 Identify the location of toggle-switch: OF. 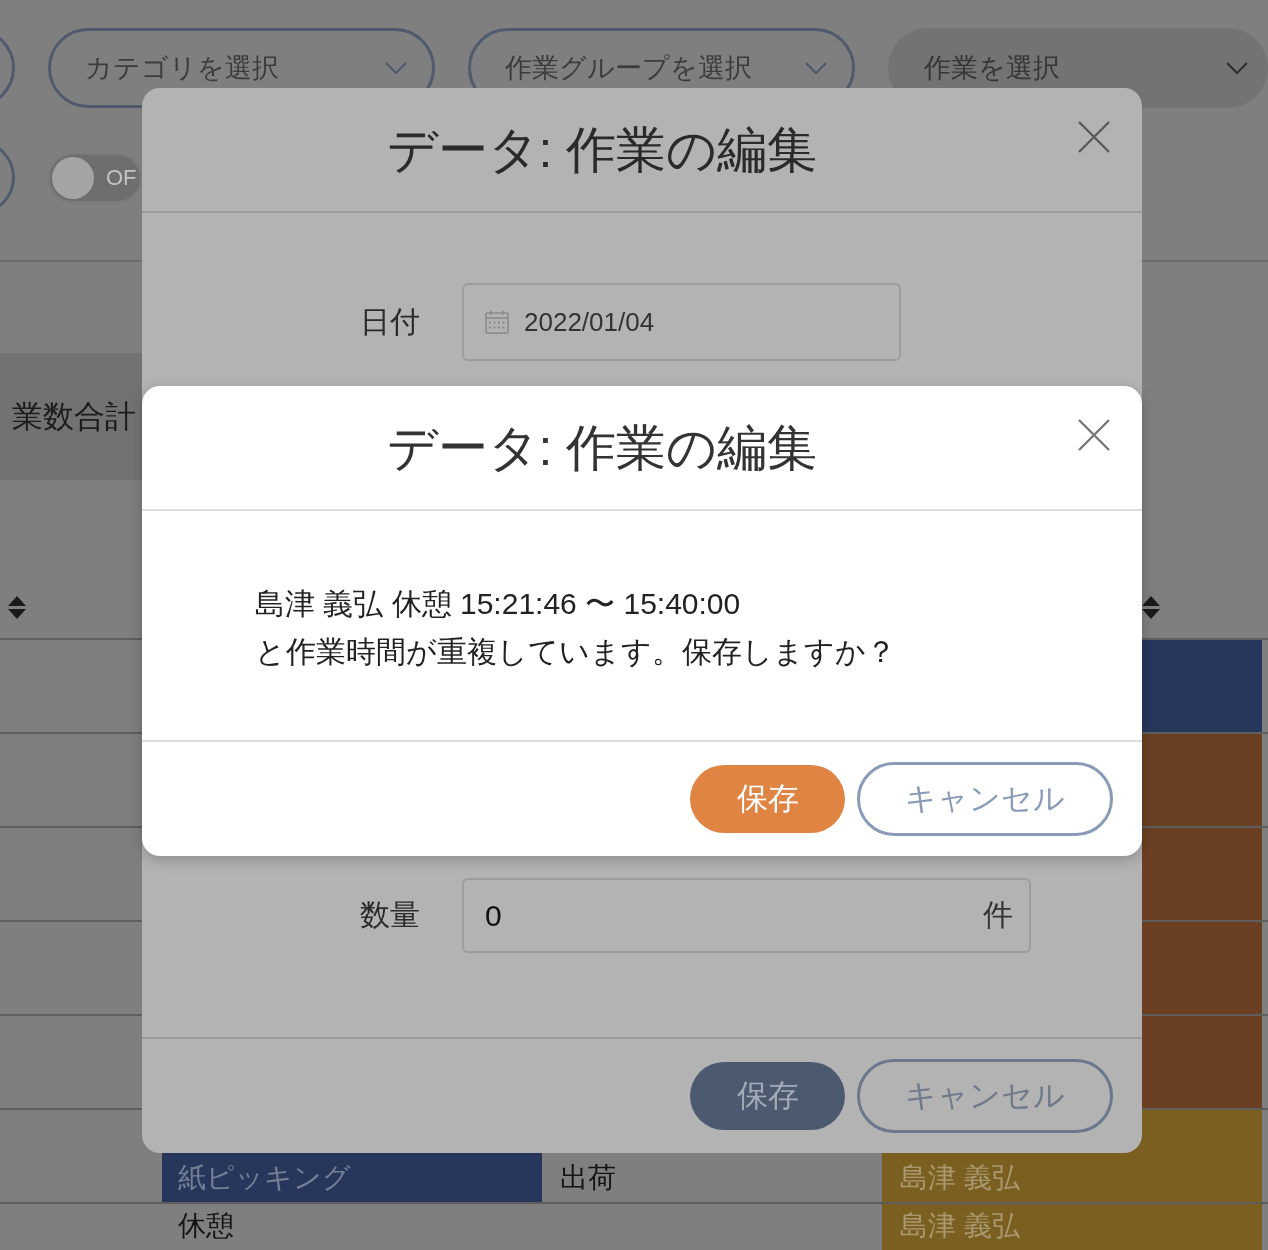
(95, 177).